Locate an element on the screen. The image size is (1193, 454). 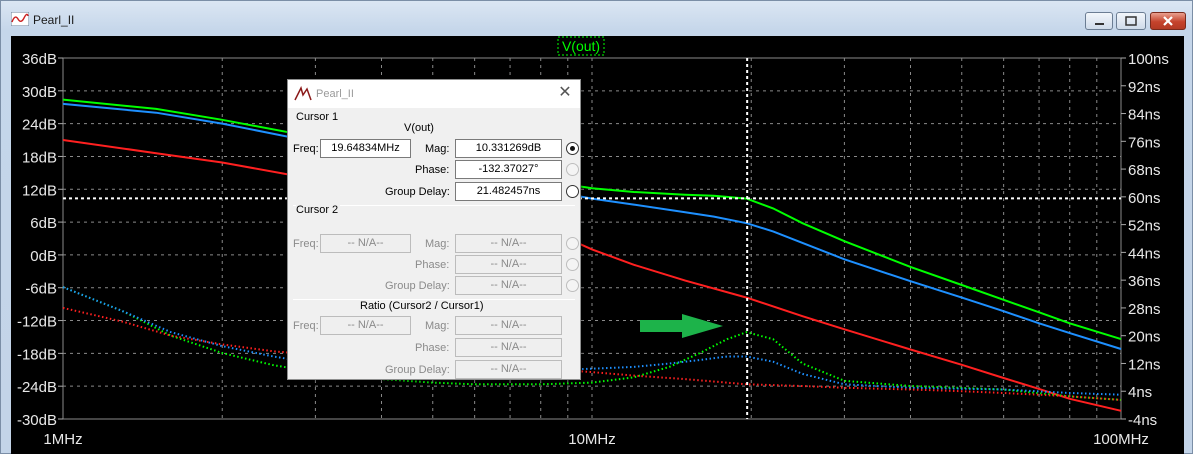
ratio-freq-label: Freq: is located at coordinates (306, 326).